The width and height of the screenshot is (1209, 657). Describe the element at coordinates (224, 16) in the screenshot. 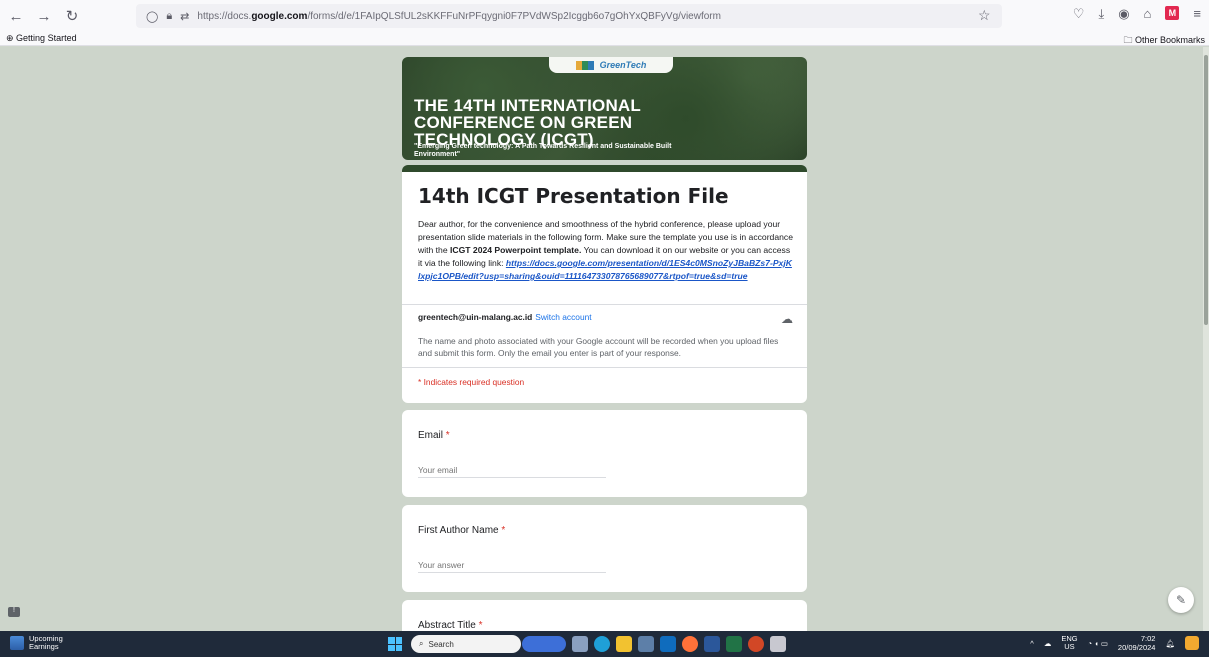

I see `url-prefix: https://docs.` at that location.